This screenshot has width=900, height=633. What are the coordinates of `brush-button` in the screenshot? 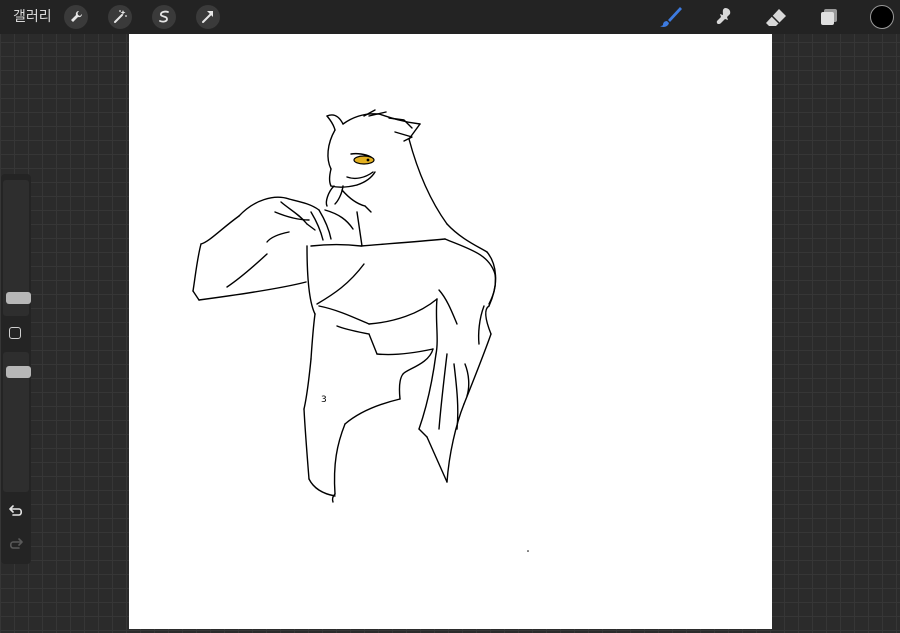 It's located at (671, 17).